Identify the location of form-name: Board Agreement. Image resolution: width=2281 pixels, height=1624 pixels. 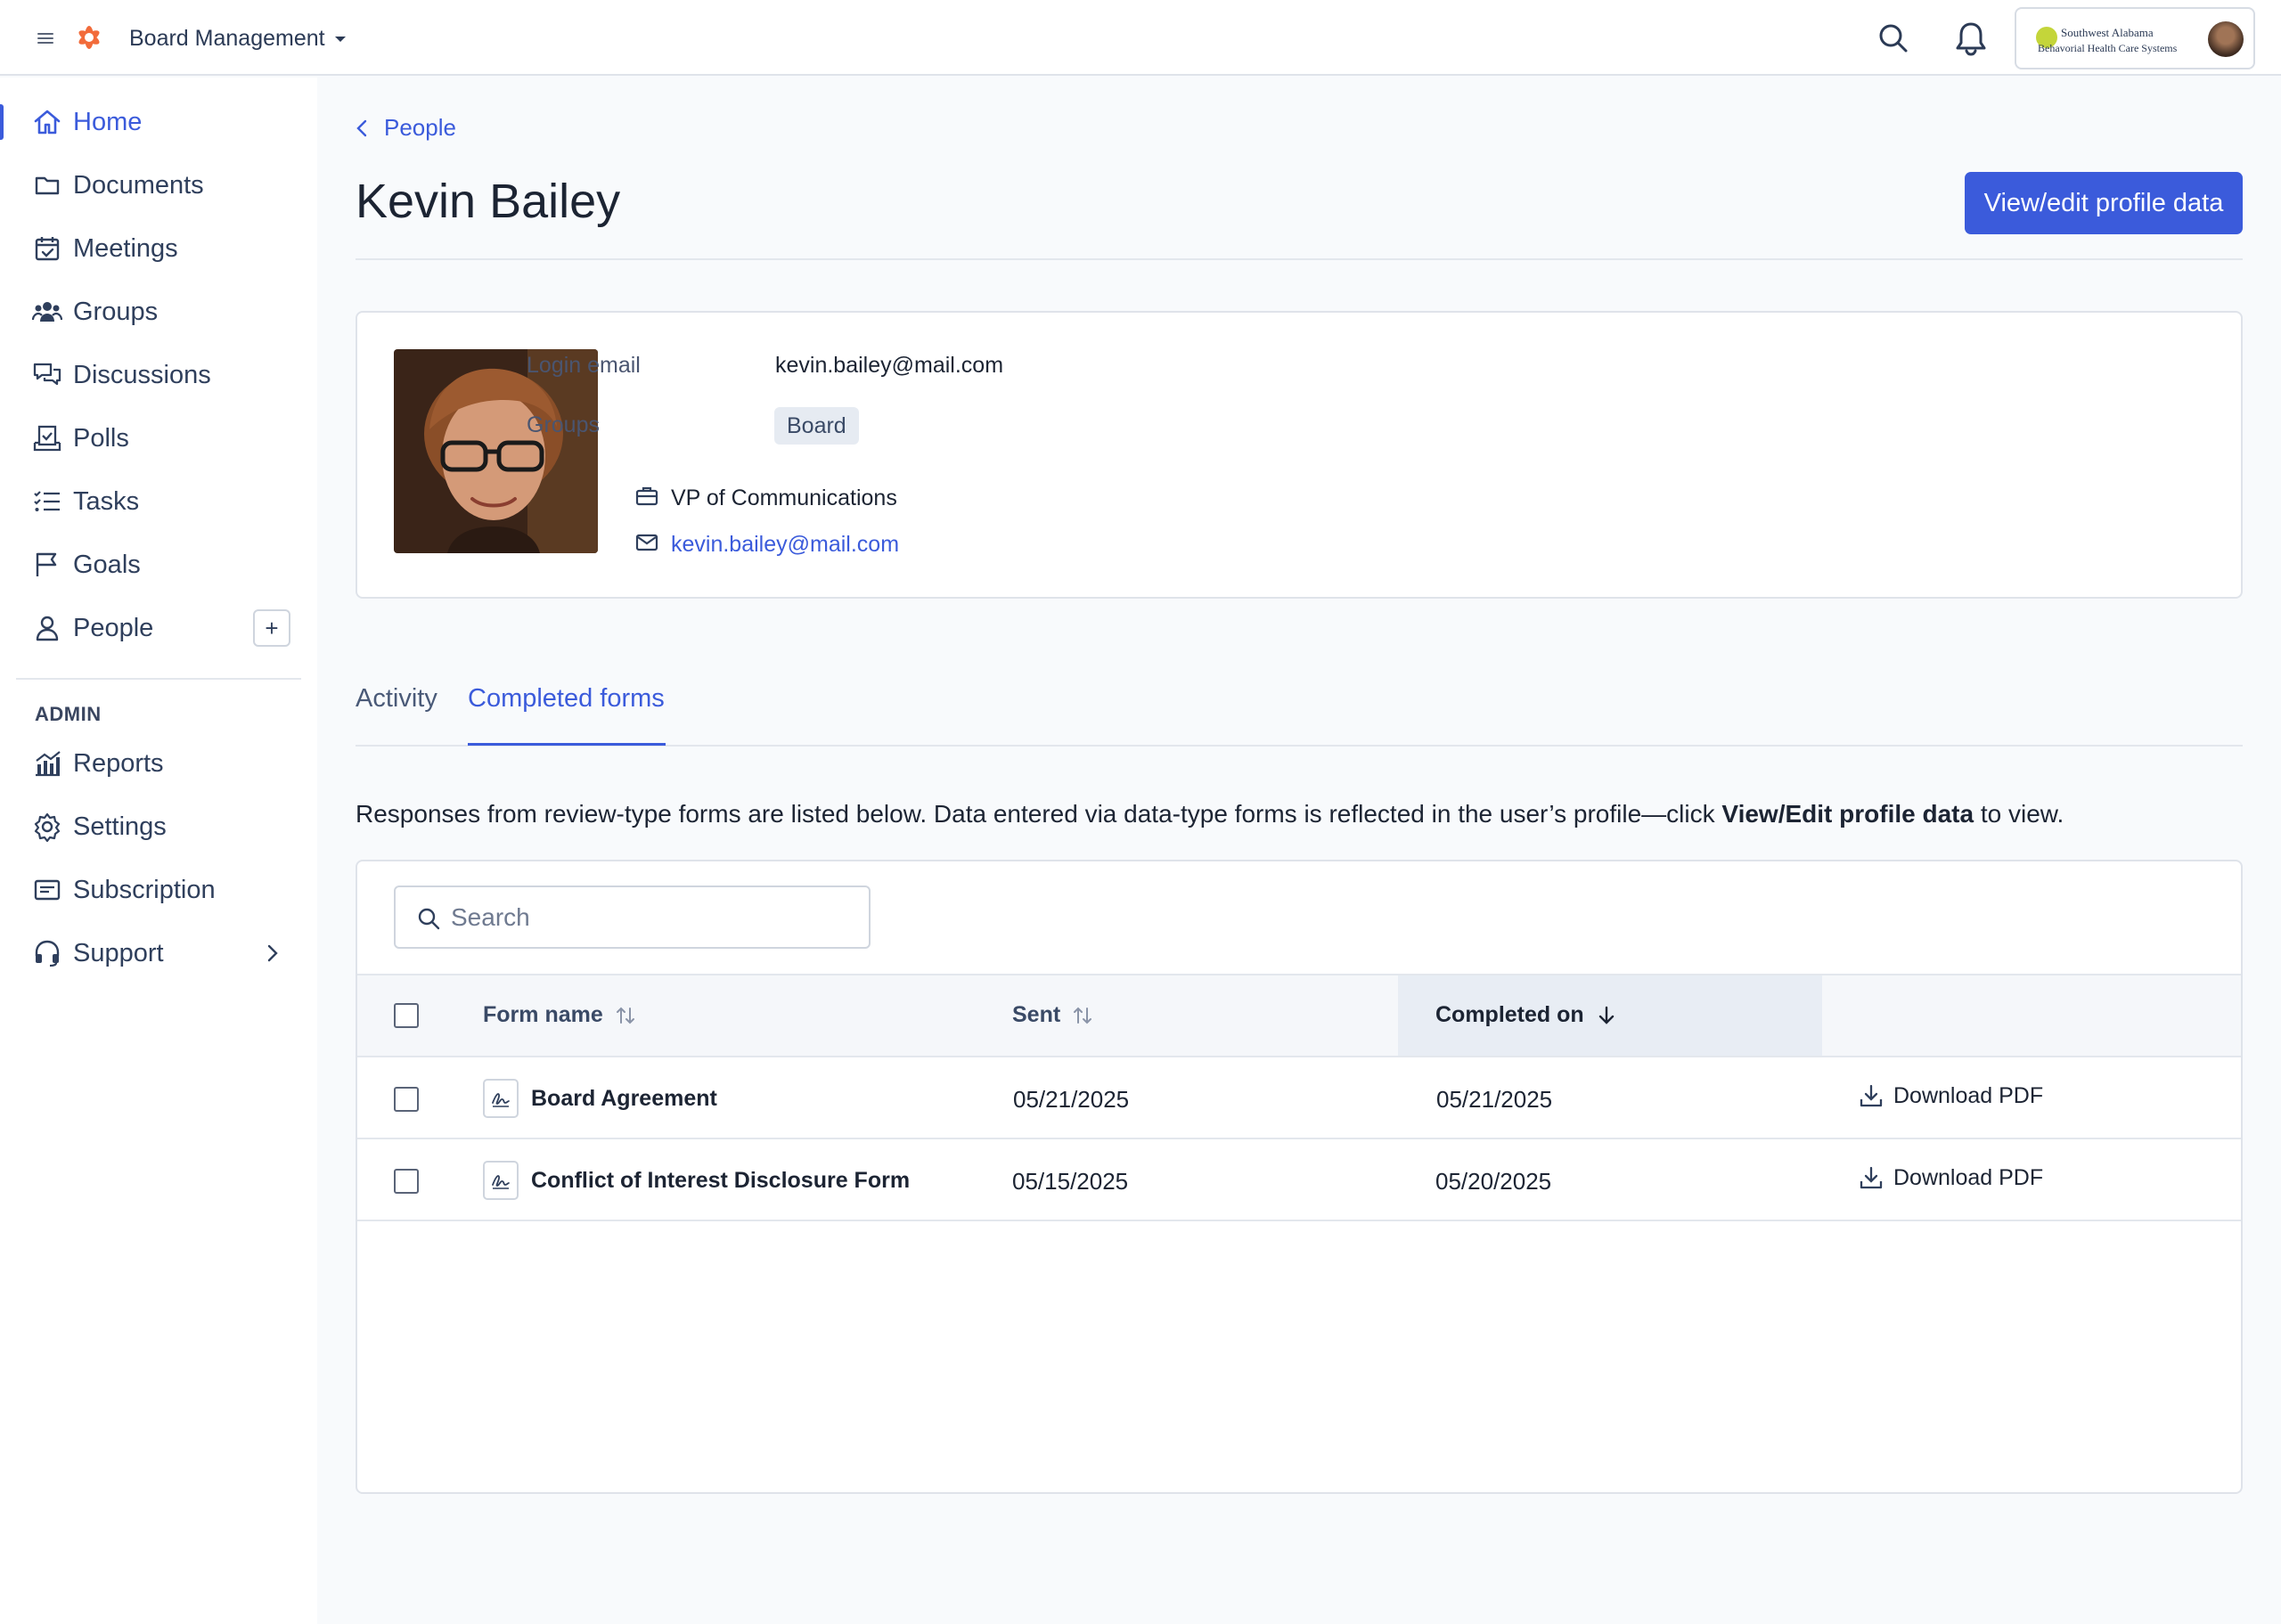
(624, 1099).